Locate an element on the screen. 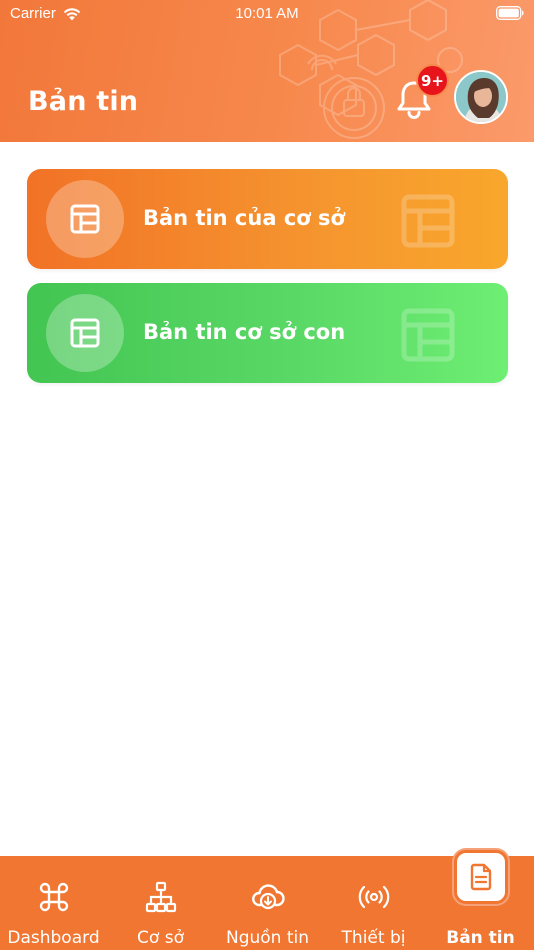  card-label: Bản tin của cơ sở is located at coordinates (244, 218).